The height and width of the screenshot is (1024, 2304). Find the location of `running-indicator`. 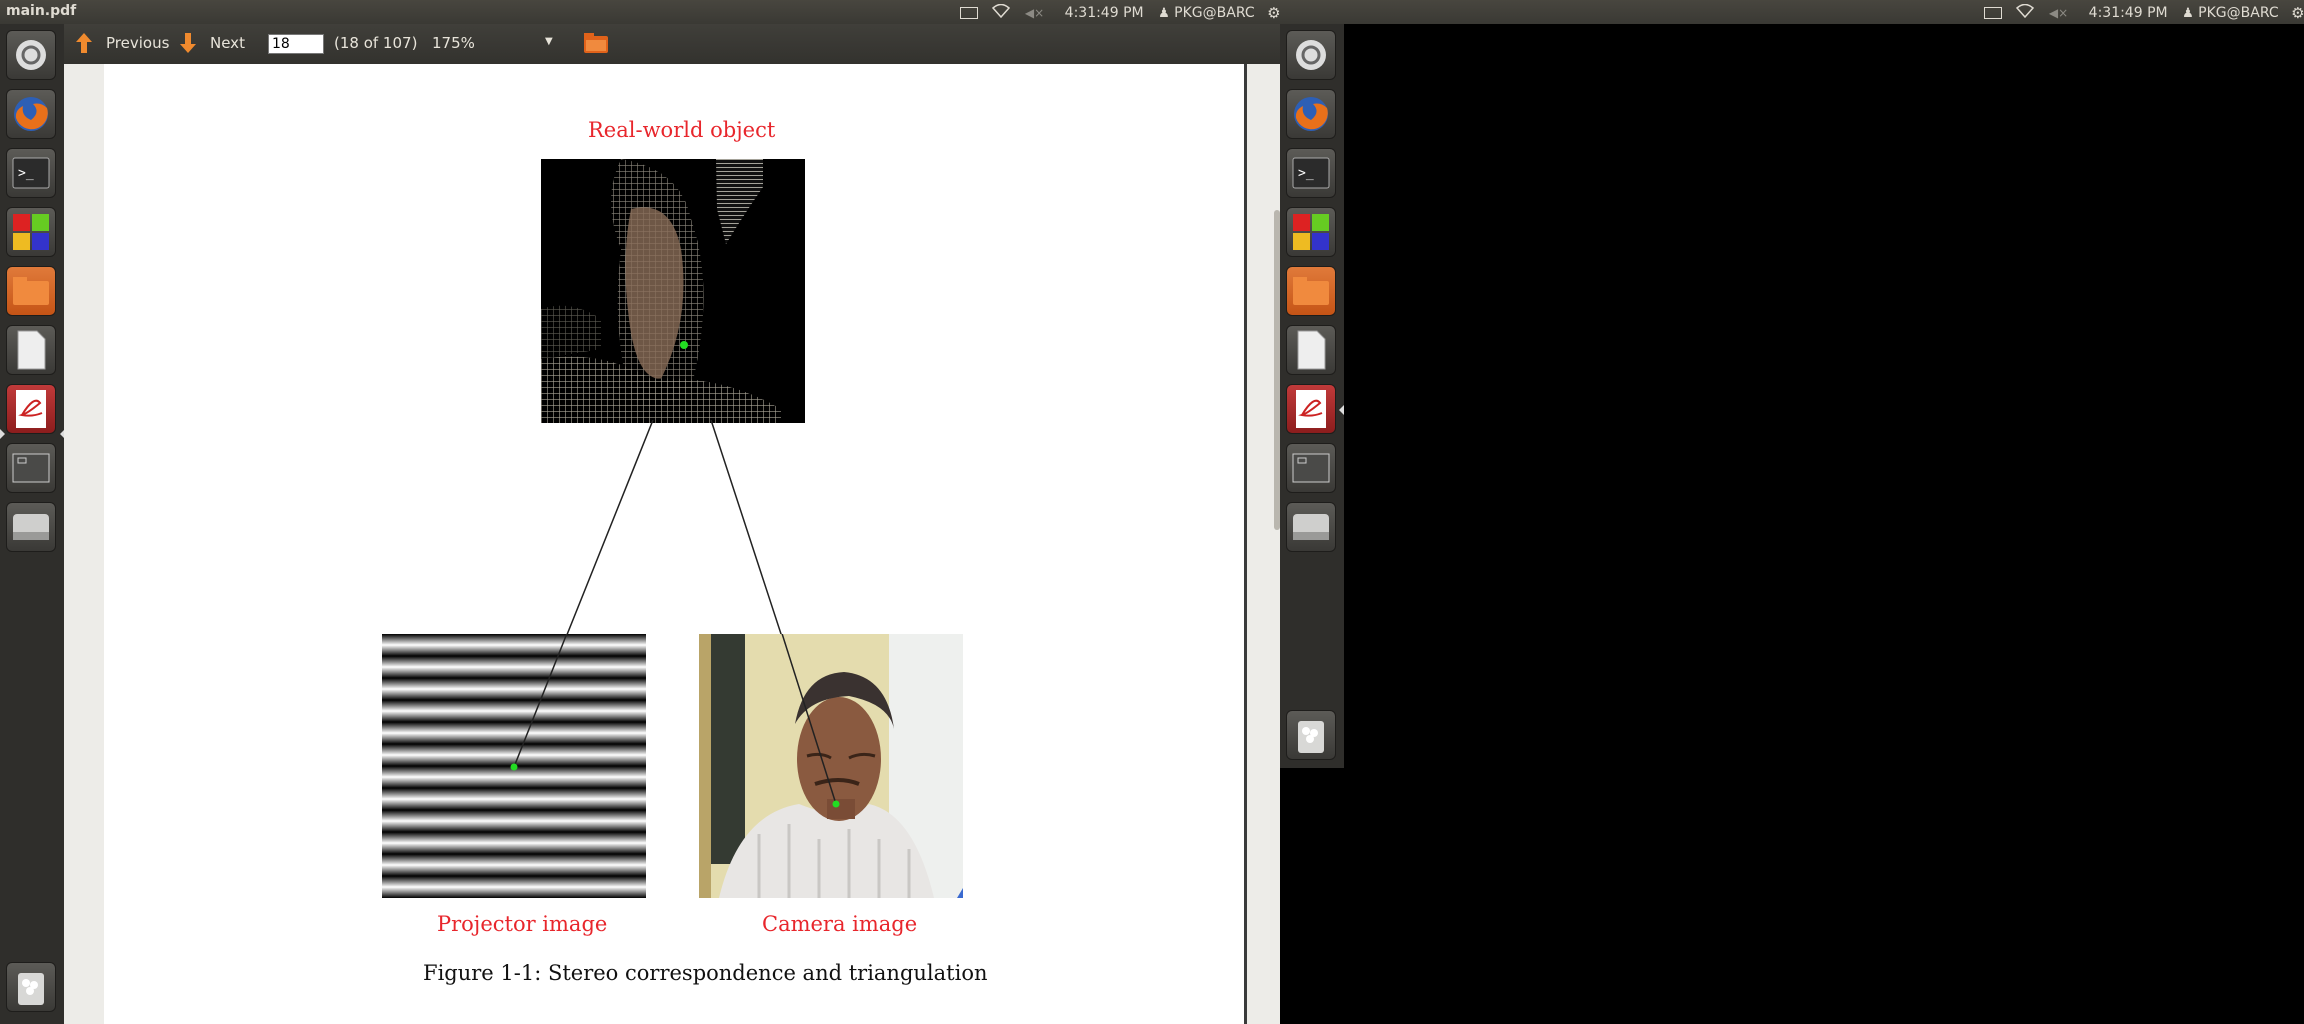

running-indicator is located at coordinates (2, 434).